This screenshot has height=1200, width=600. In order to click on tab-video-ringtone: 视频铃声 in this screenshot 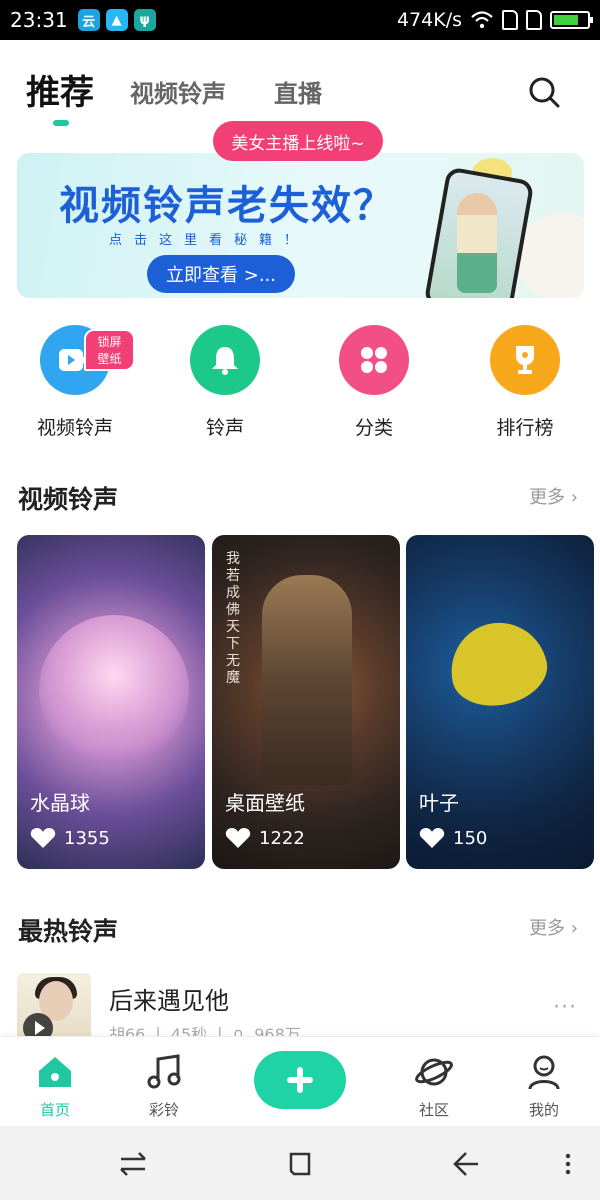, I will do `click(178, 91)`.